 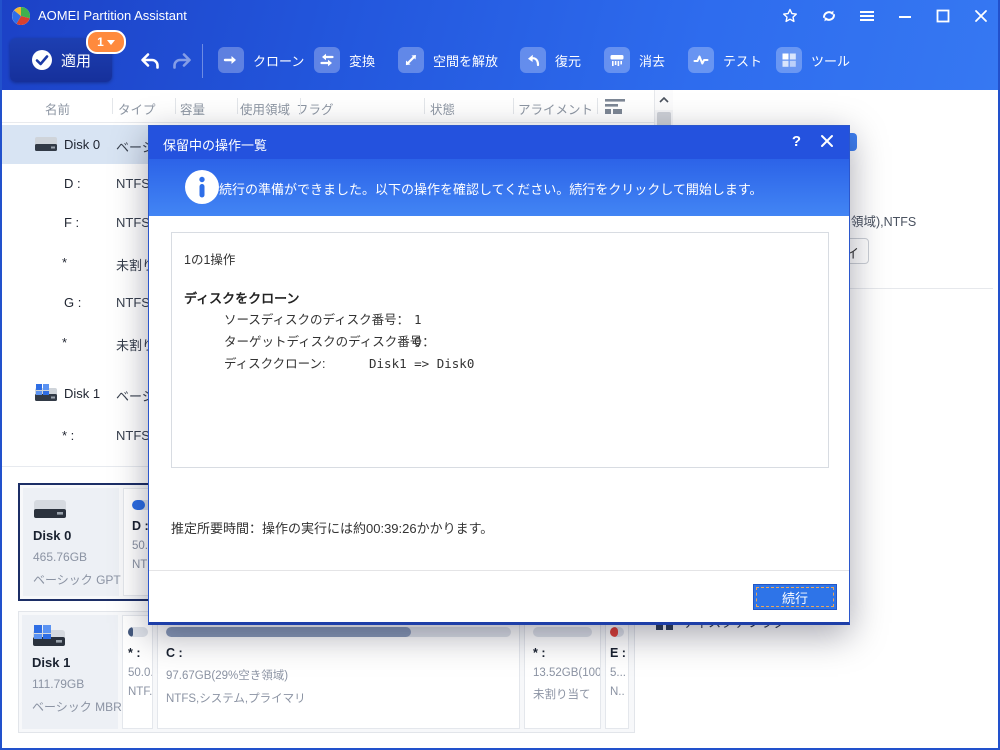 What do you see at coordinates (227, 676) in the screenshot?
I see `partition-capacity: 97.67GB(29%空き領域)` at bounding box center [227, 676].